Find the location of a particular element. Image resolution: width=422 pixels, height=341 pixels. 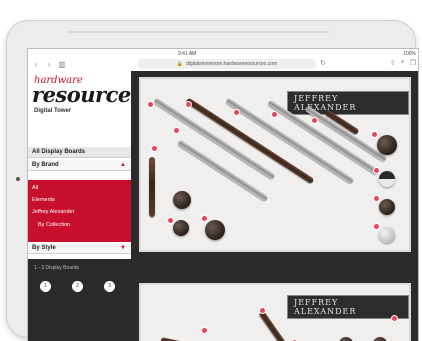

page-dot-1: 1 is located at coordinates (45, 286).